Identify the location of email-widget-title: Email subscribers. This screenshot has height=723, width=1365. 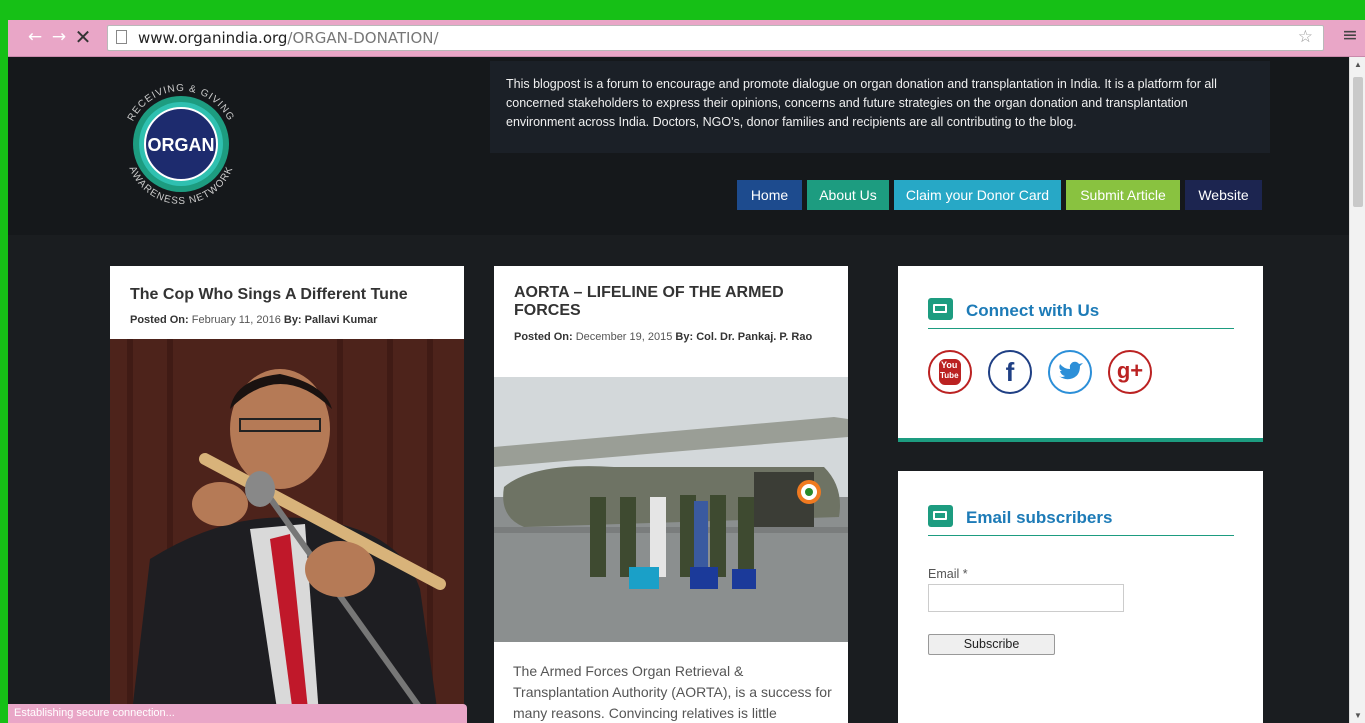
(1039, 517).